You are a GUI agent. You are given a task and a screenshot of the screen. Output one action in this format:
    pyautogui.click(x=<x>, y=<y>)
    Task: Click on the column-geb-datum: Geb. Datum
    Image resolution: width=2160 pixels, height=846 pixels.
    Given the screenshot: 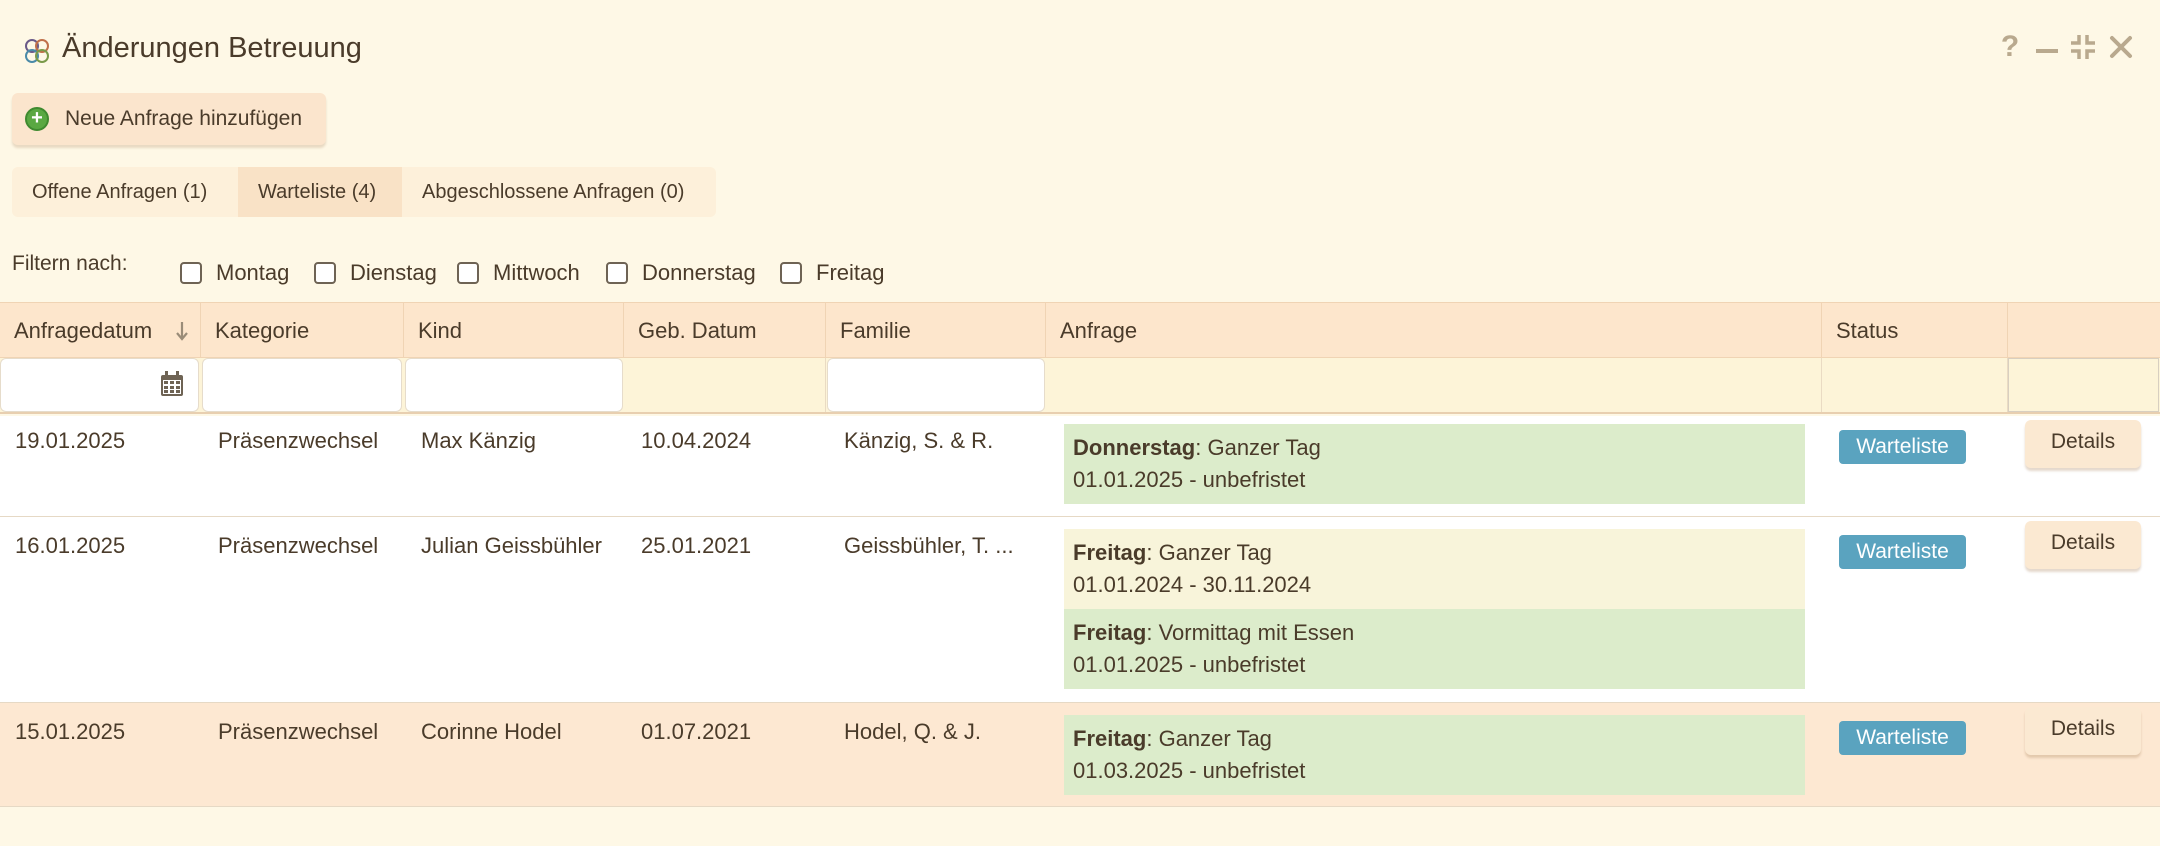 What is the action you would take?
    pyautogui.click(x=725, y=331)
    